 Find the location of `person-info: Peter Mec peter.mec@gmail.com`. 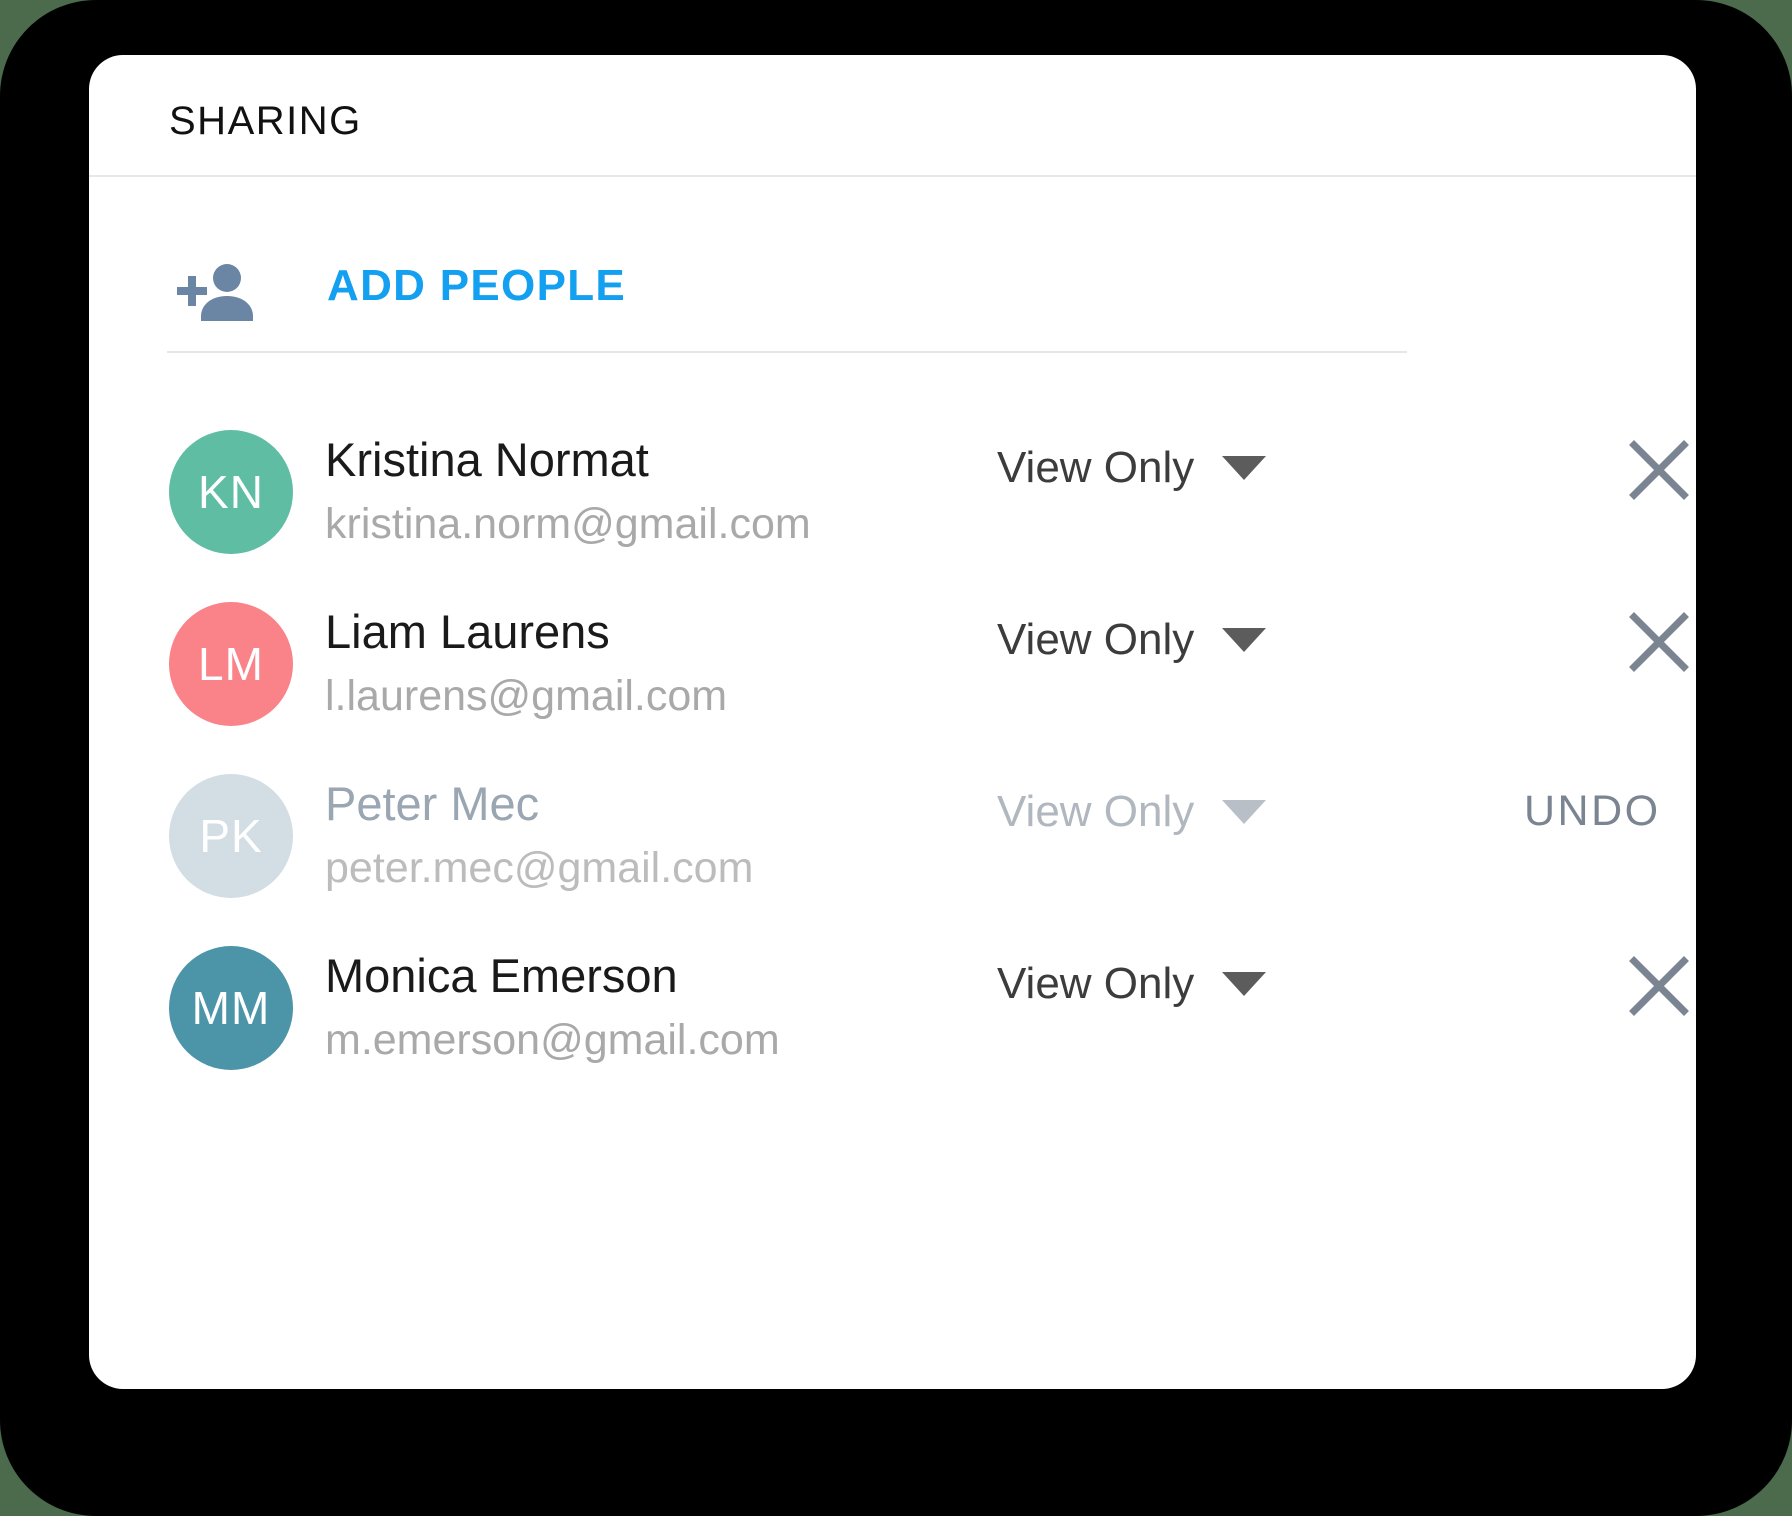

person-info: Peter Mec peter.mec@gmail.com is located at coordinates (655, 835).